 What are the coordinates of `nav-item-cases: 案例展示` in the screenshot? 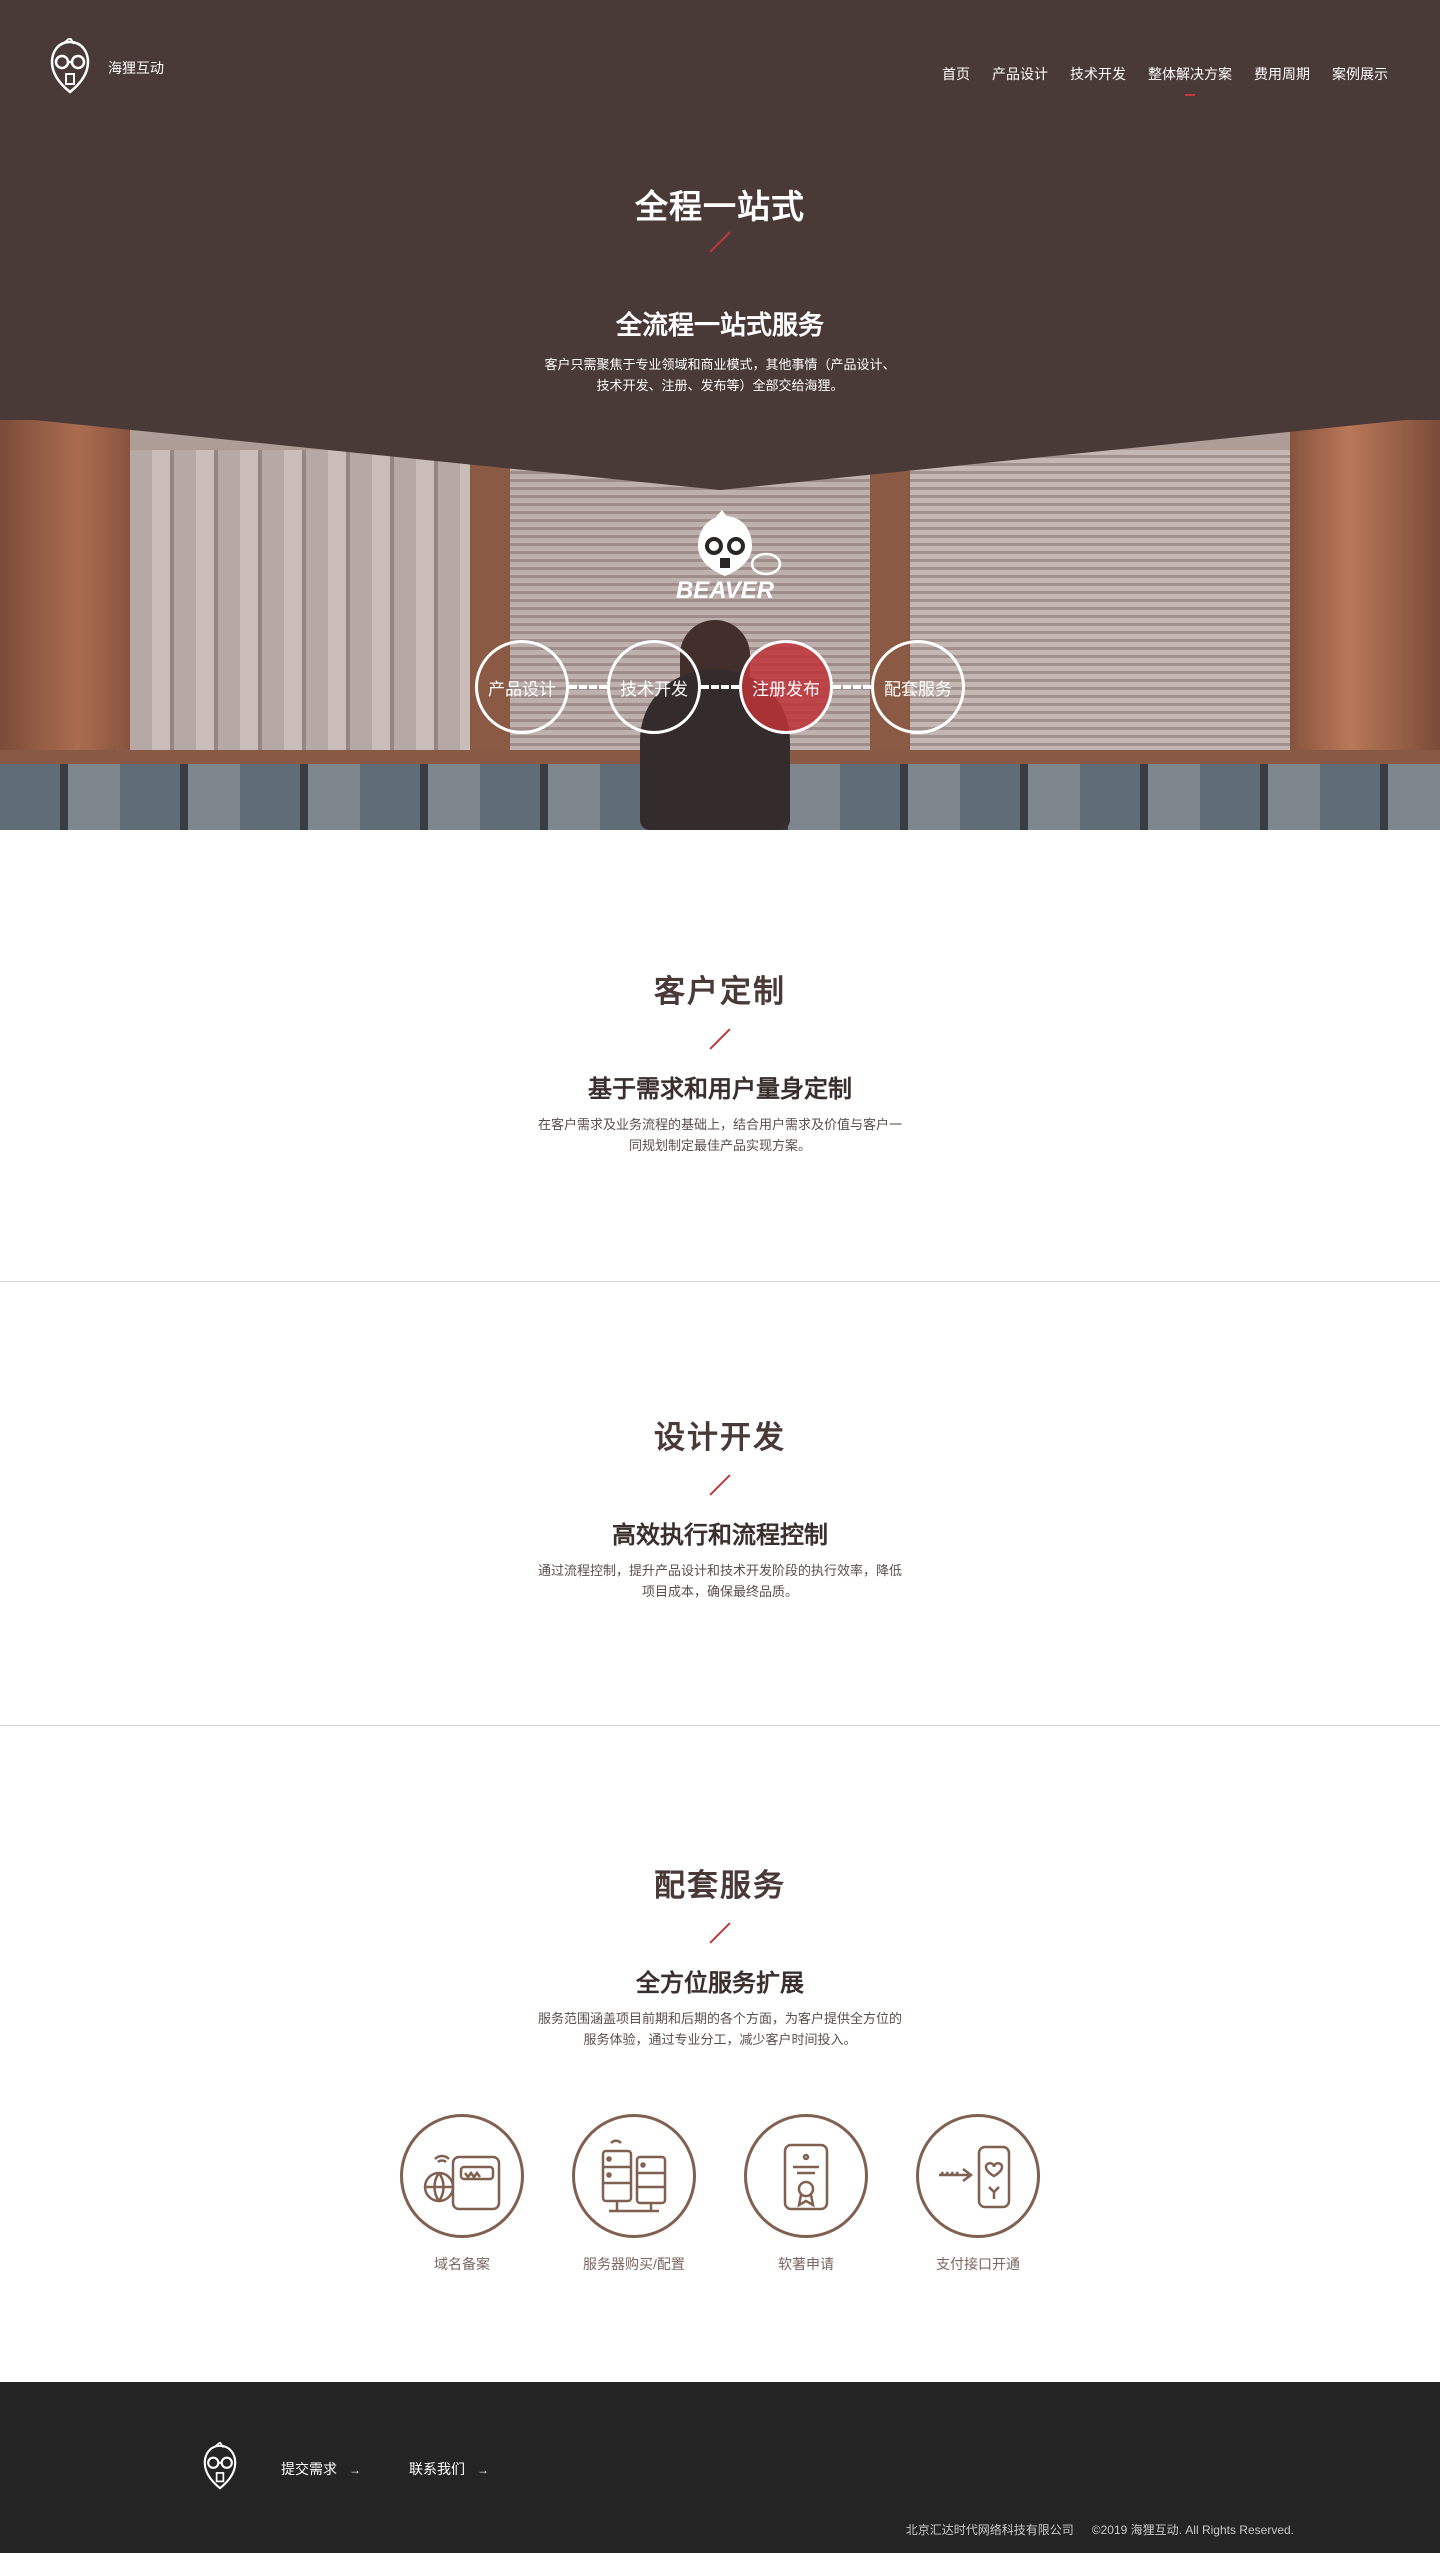 It's located at (1360, 74).